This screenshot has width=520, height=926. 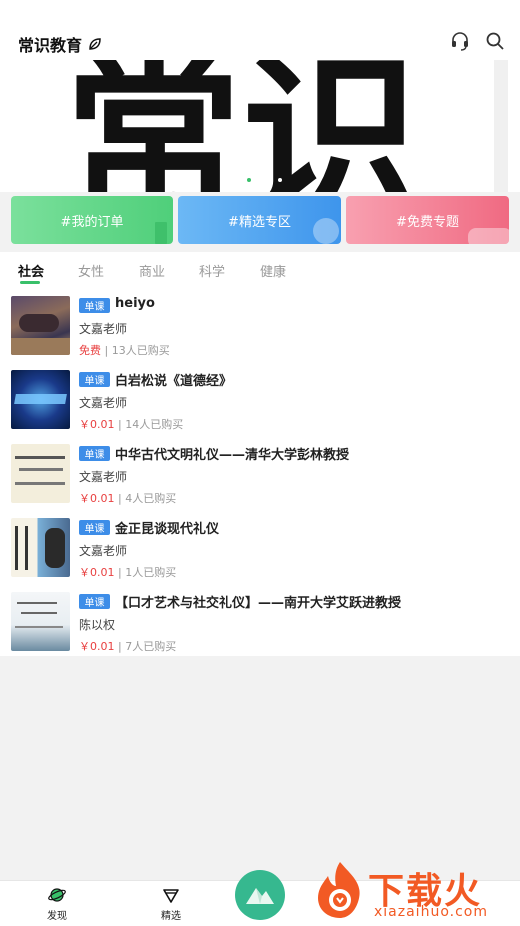 I want to click on quick-link-label: #精选专区, so click(x=259, y=222).